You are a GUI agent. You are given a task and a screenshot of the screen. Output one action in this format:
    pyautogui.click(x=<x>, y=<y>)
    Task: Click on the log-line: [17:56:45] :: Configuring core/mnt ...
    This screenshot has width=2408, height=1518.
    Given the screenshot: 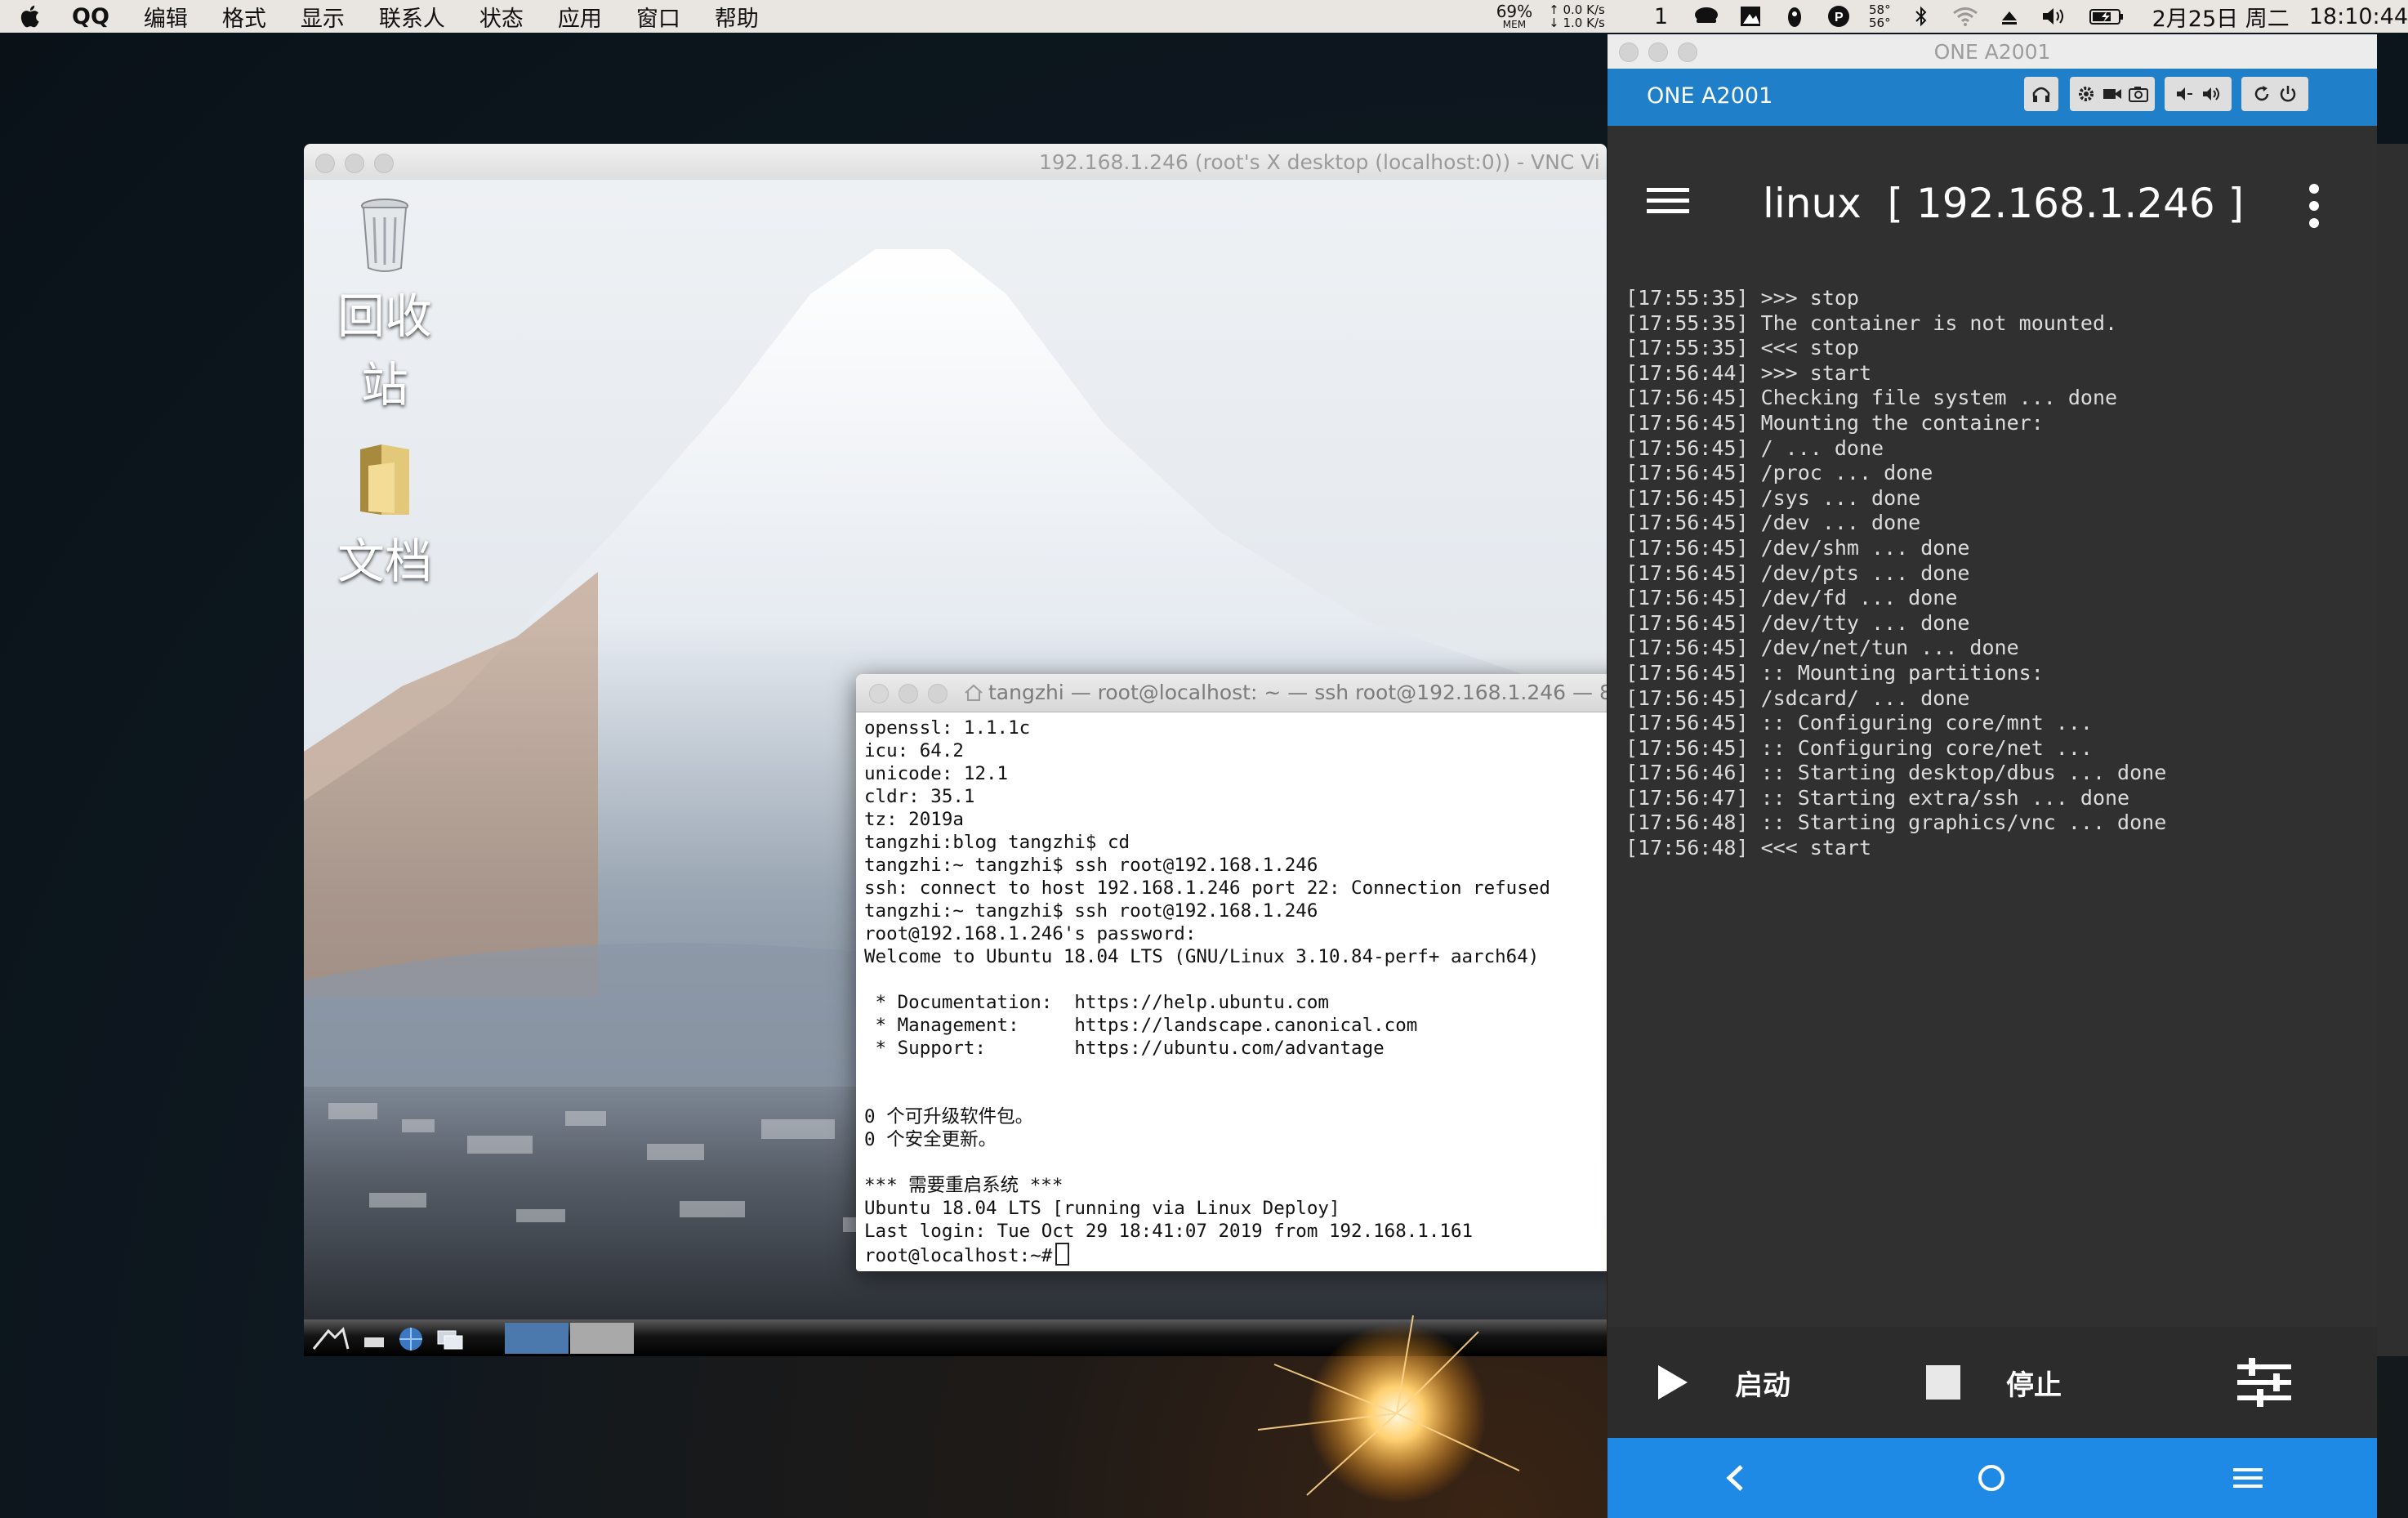 What is the action you would take?
    pyautogui.click(x=1859, y=723)
    